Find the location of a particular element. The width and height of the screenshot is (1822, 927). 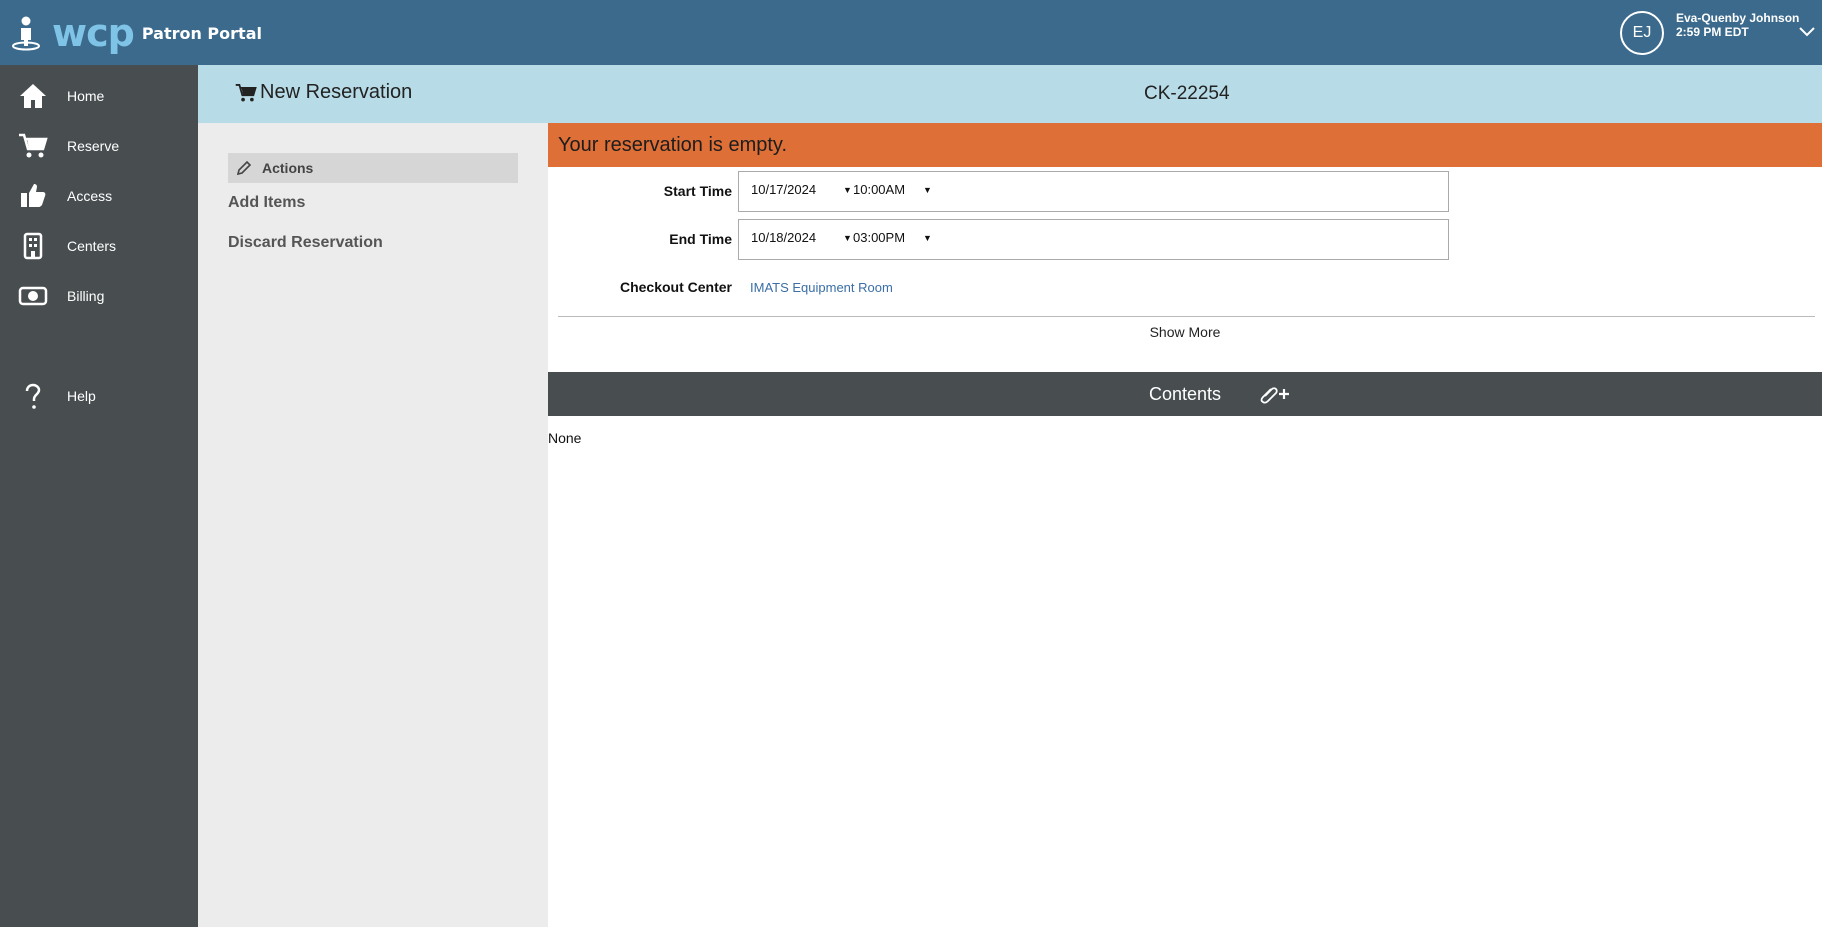

sidebar: Home Reserve Access Centers Billing Help is located at coordinates (99, 496).